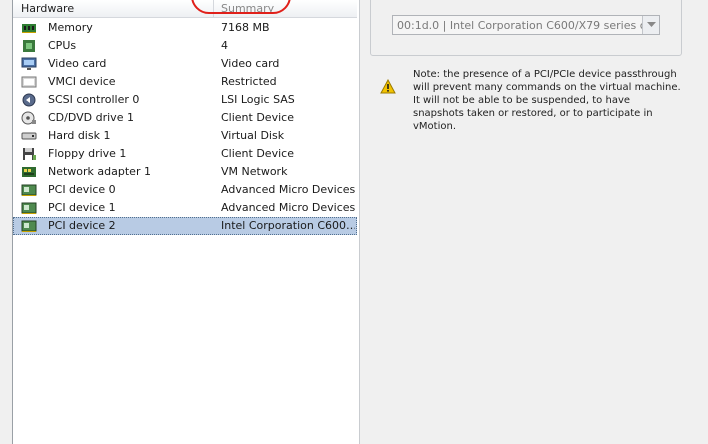 The height and width of the screenshot is (444, 708). What do you see at coordinates (185, 64) in the screenshot?
I see `table-row: Video card Video card` at bounding box center [185, 64].